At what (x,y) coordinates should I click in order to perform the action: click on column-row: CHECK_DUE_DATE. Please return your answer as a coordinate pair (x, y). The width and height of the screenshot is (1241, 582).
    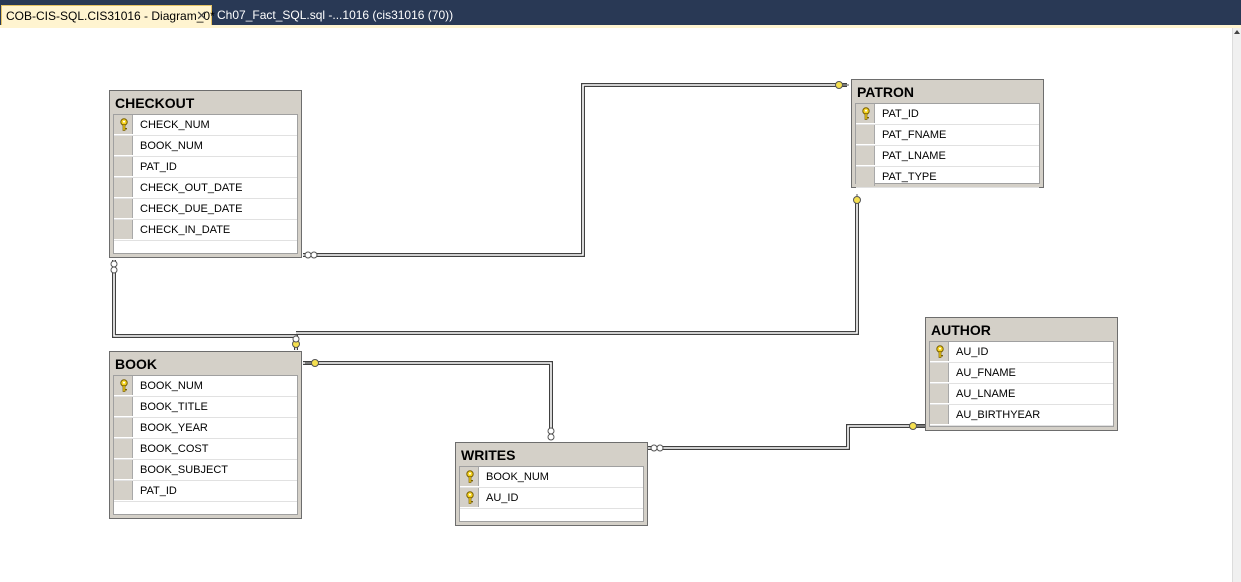
    Looking at the image, I should click on (205, 209).